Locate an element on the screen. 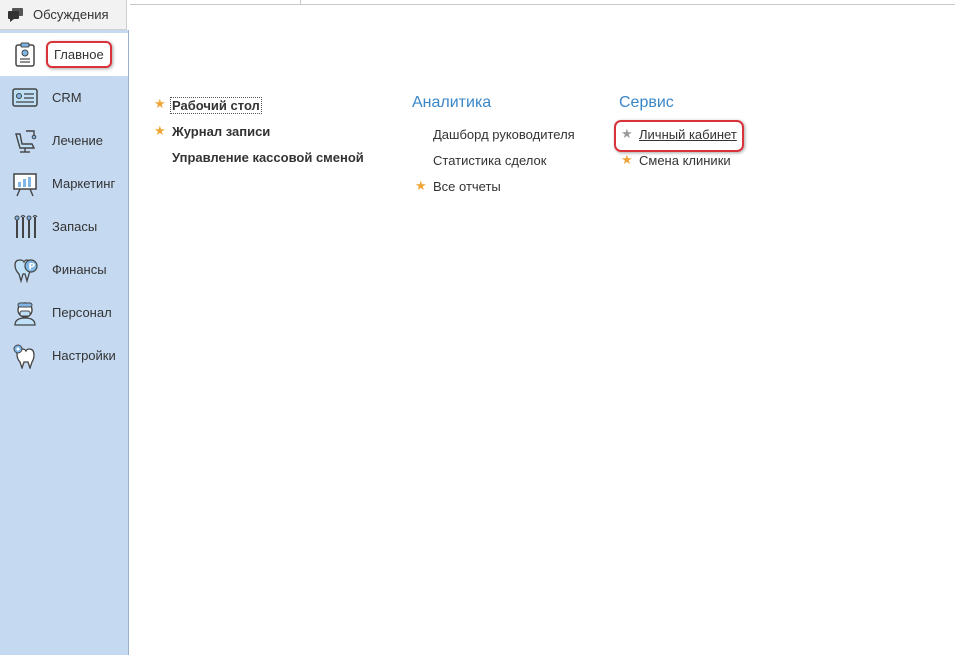  chat-bubbles-icon is located at coordinates (16, 14).